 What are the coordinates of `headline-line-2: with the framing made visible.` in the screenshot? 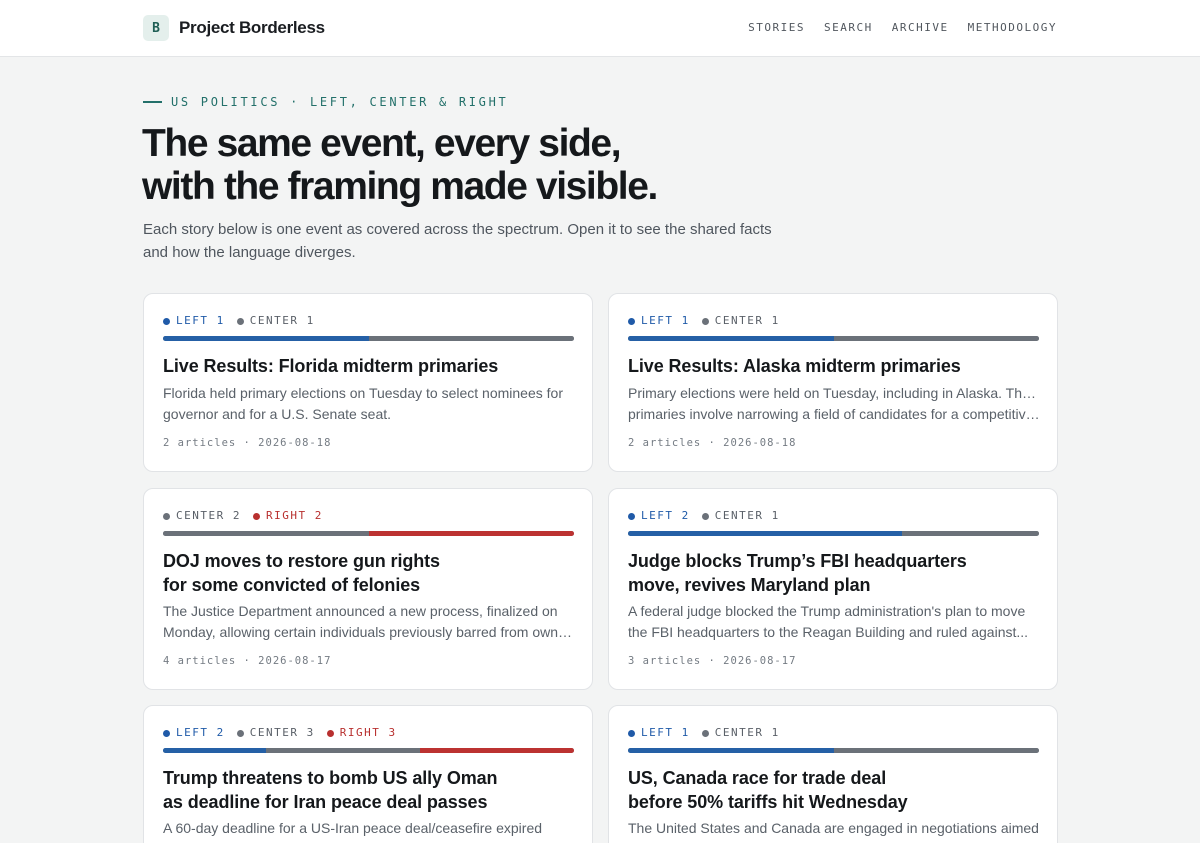 It's located at (400, 186).